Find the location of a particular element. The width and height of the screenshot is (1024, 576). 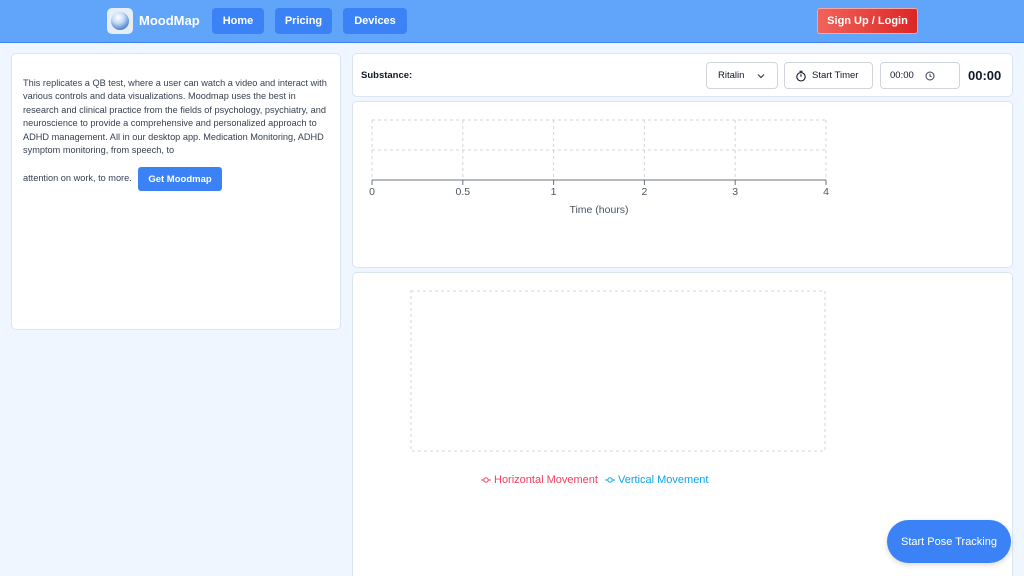

pose-chart-plot-area is located at coordinates (618, 371).